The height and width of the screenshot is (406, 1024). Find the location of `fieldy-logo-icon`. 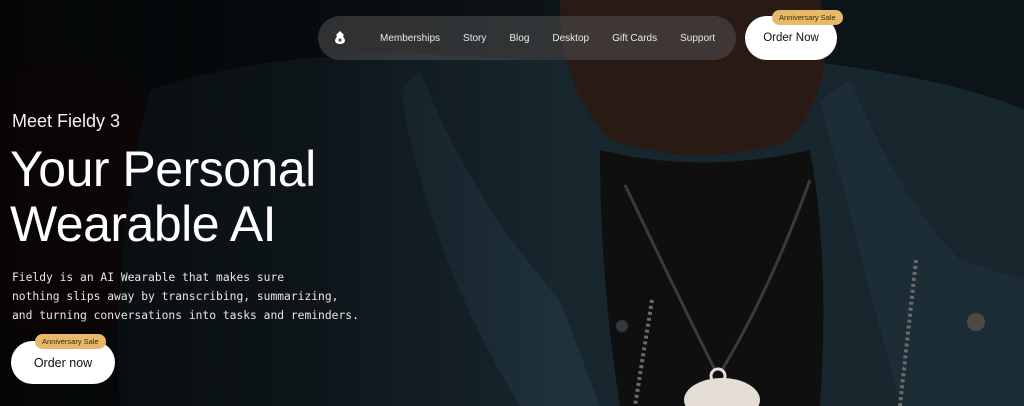

fieldy-logo-icon is located at coordinates (340, 38).